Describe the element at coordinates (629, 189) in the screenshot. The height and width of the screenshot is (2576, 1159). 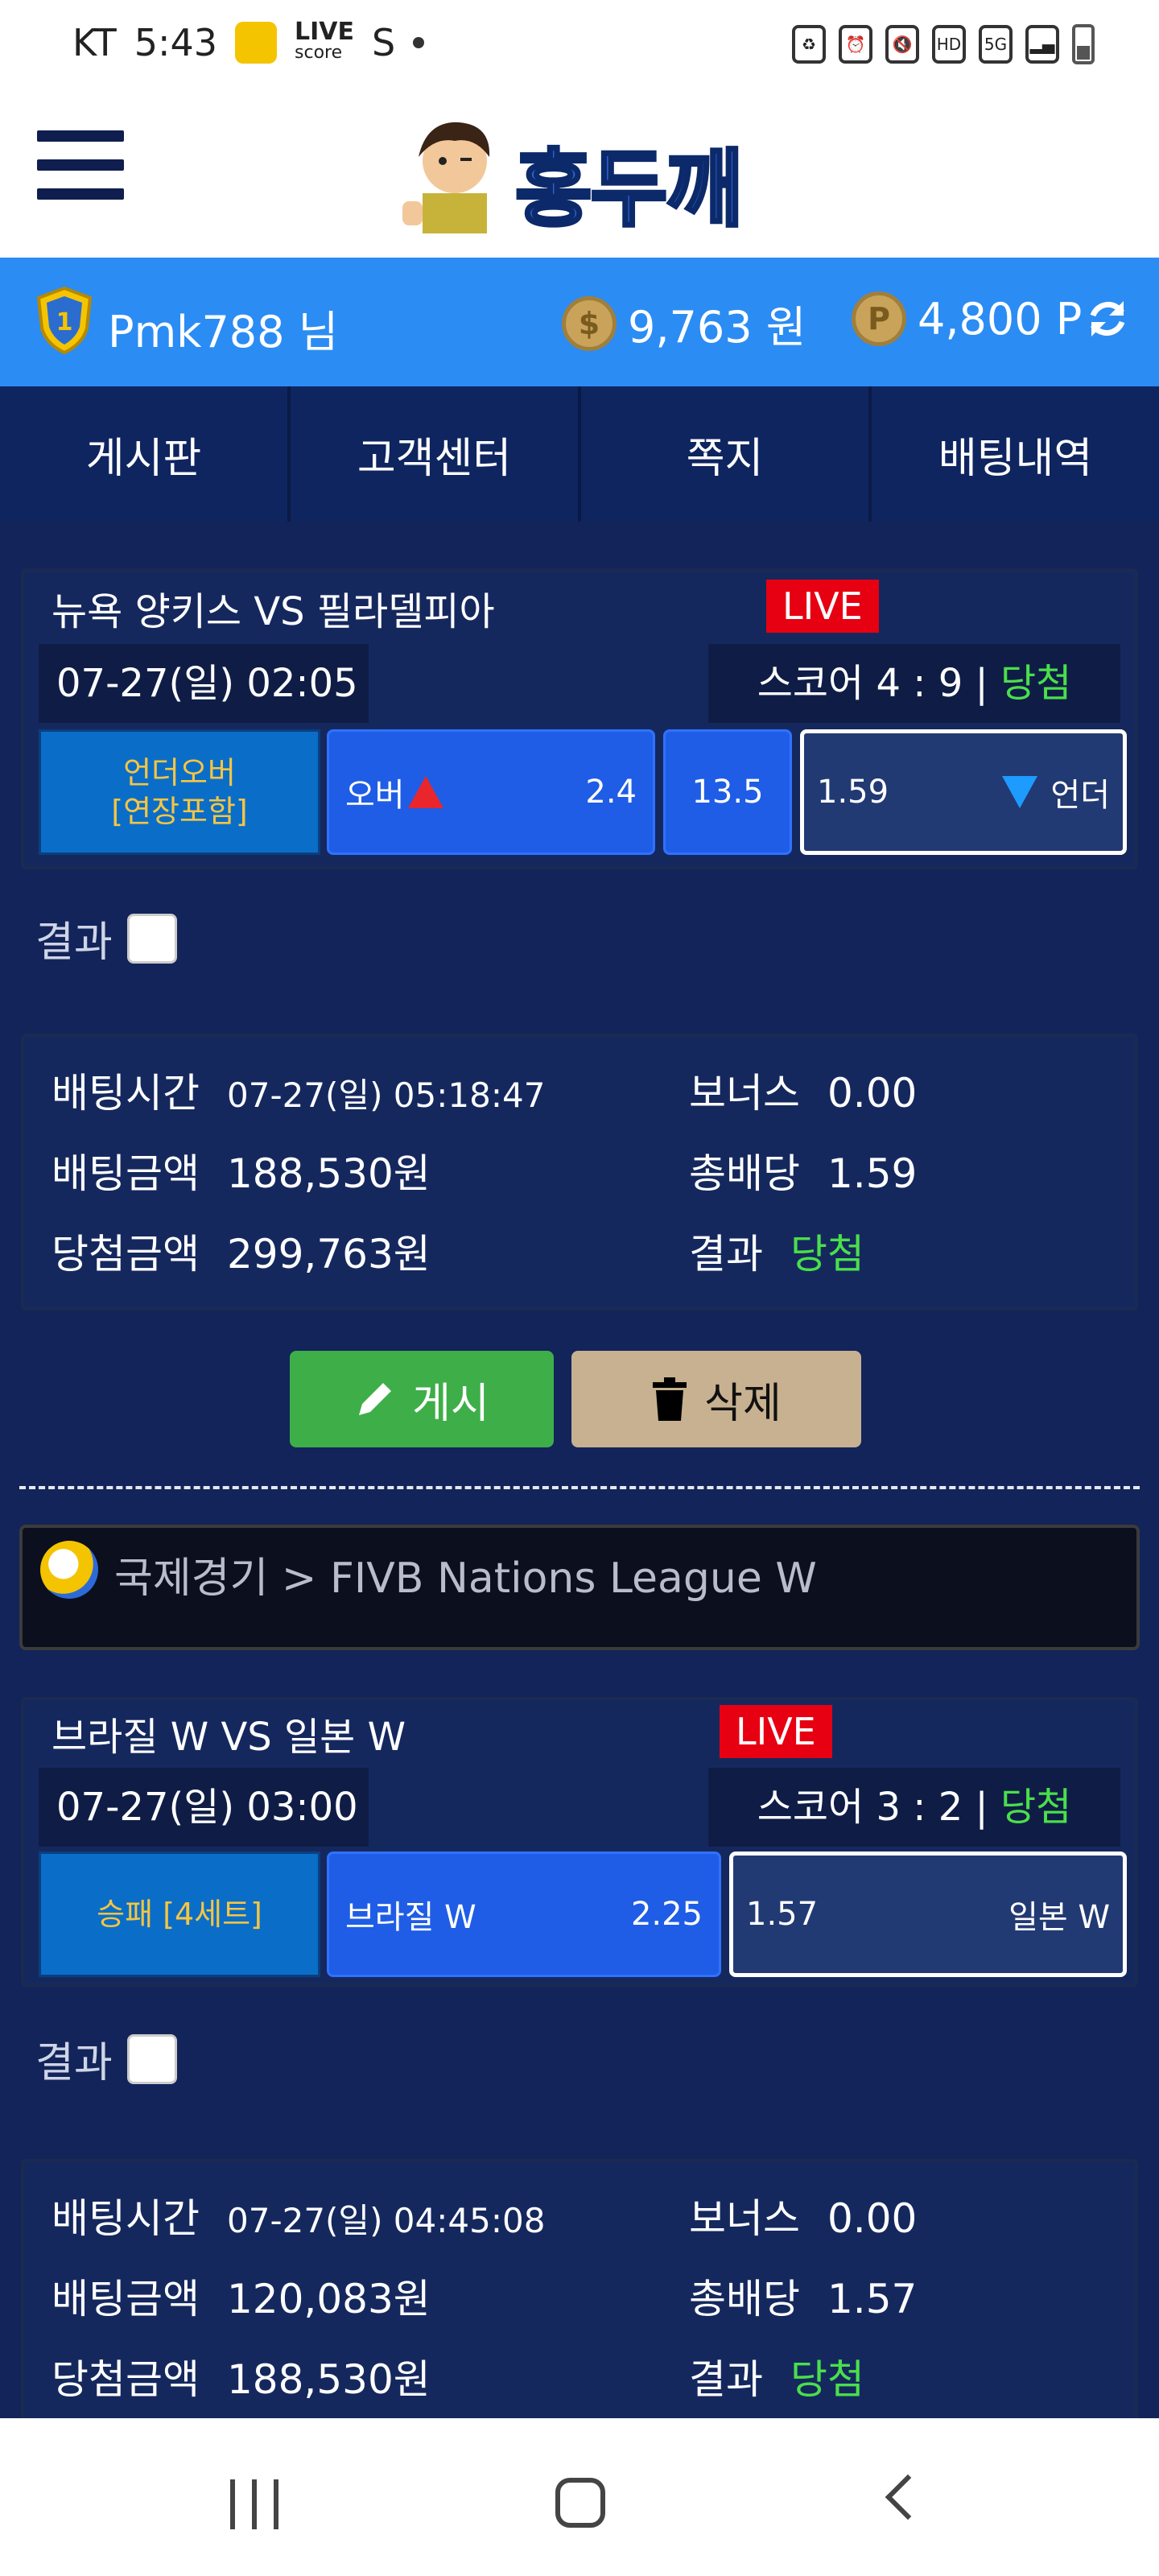
I see `logo-text: 홍두깨` at that location.